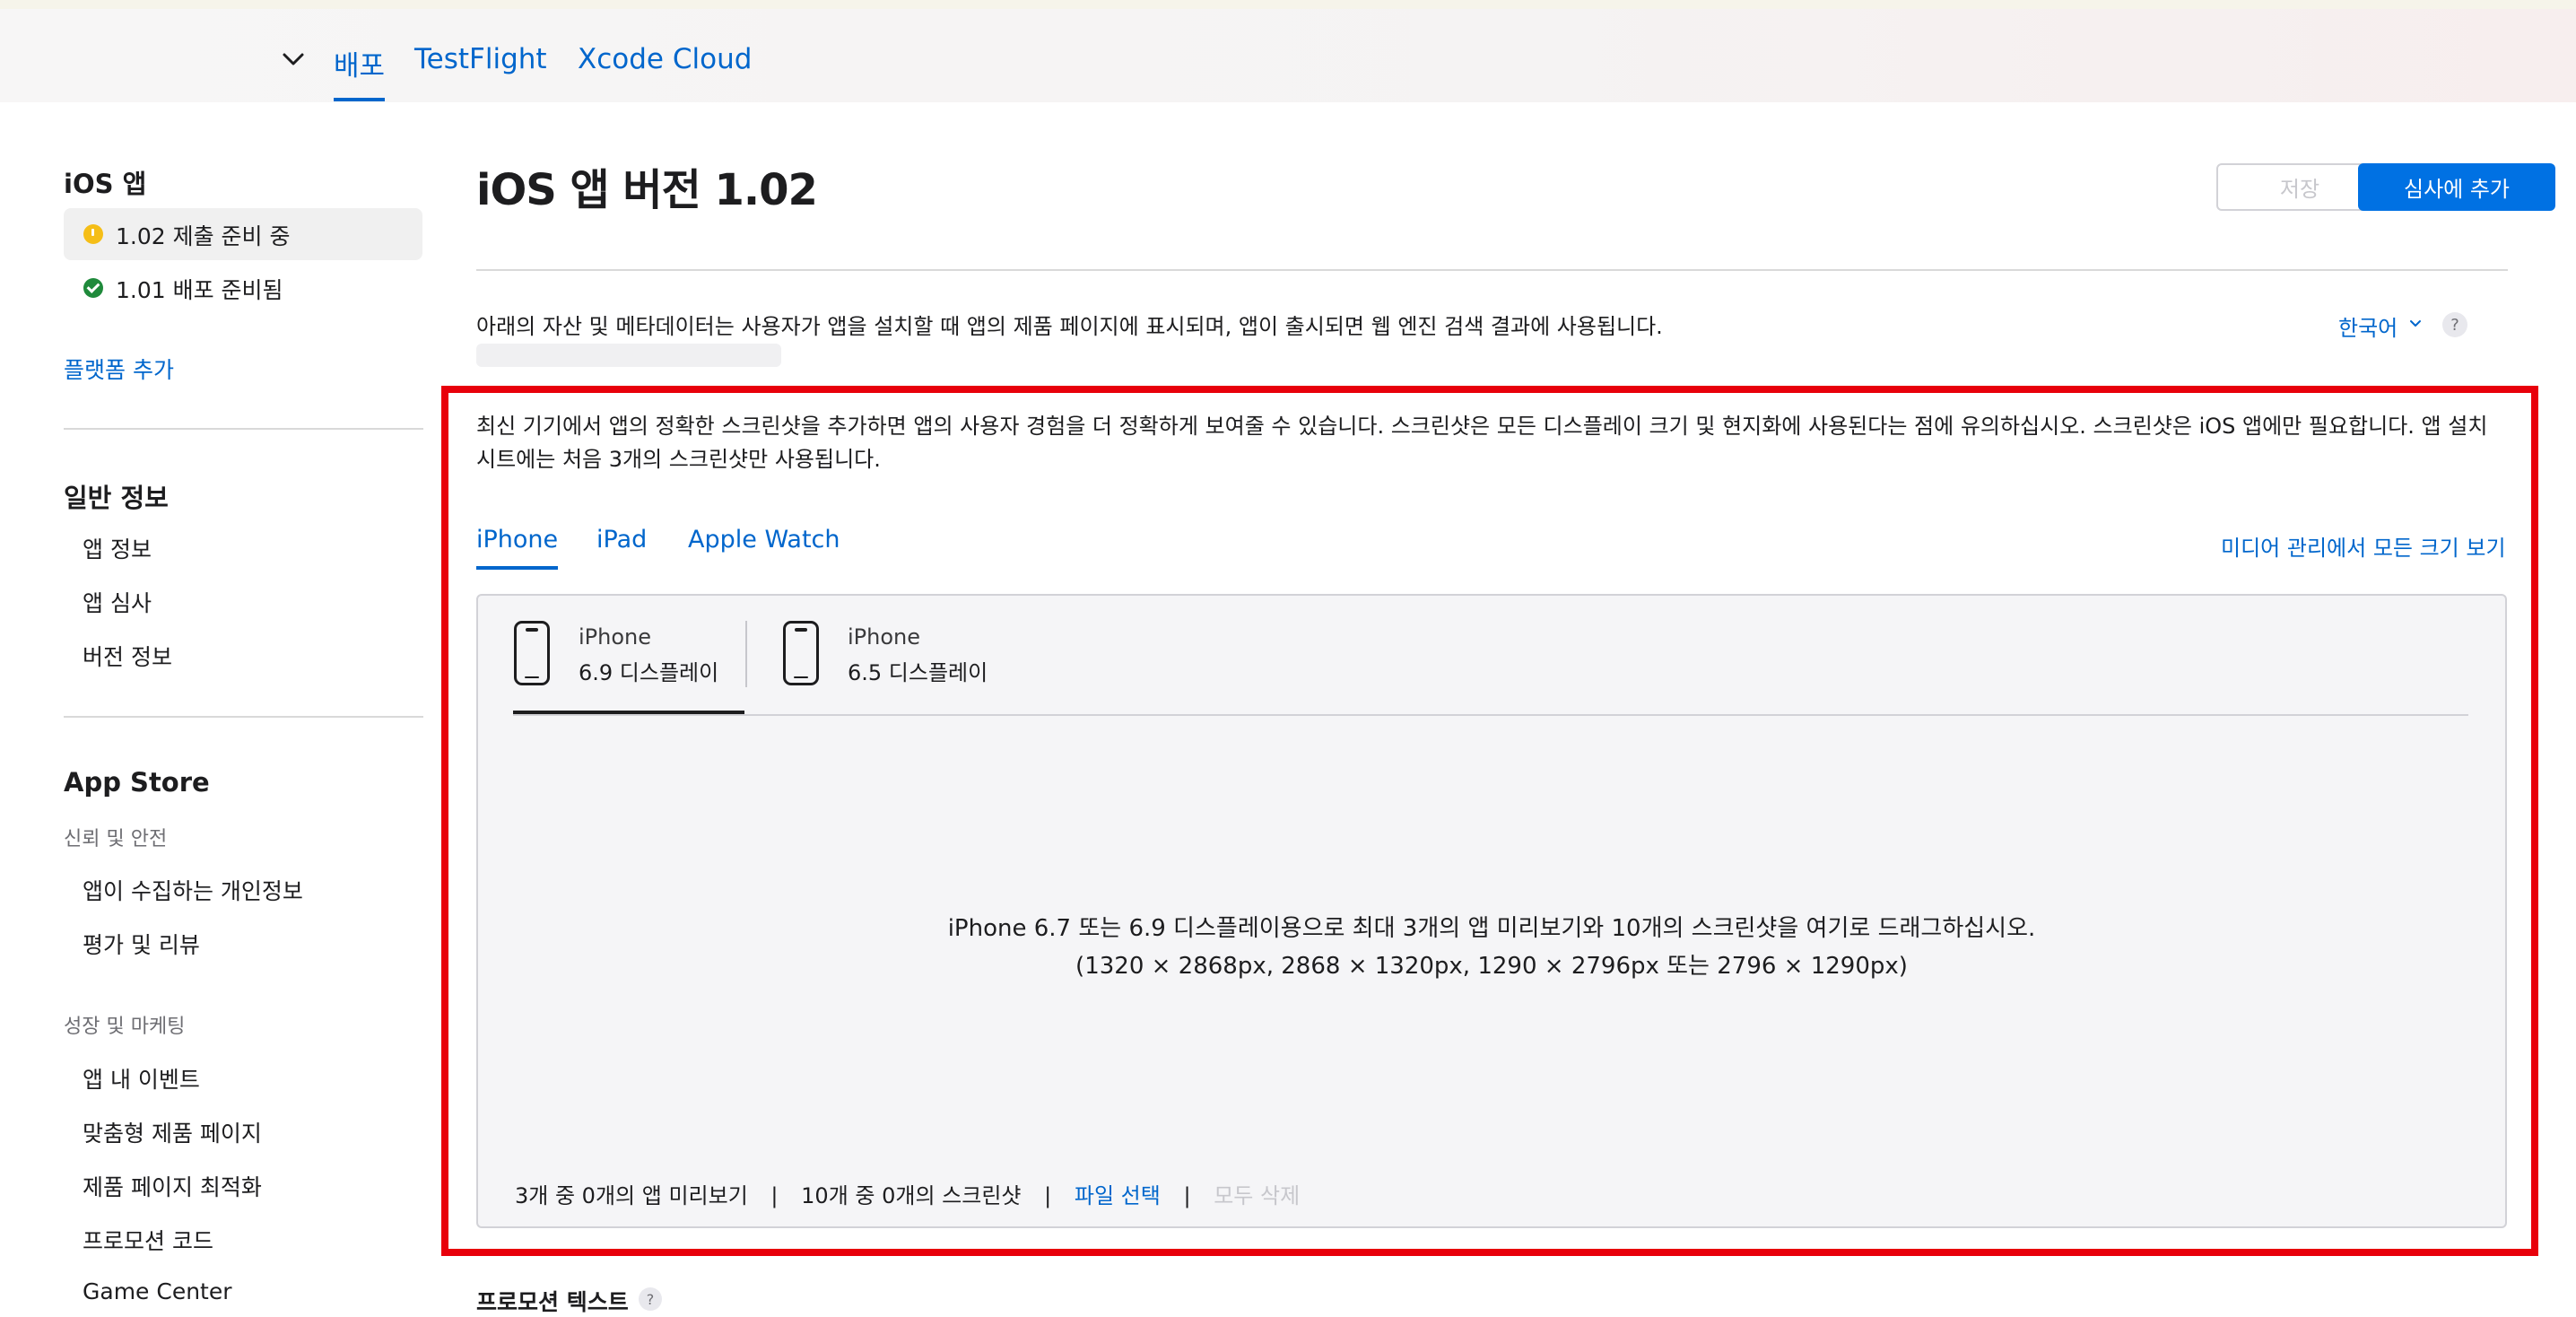 The width and height of the screenshot is (2576, 1317). I want to click on device-option-6-5: iPhone 6.5 디스플레이, so click(890, 664).